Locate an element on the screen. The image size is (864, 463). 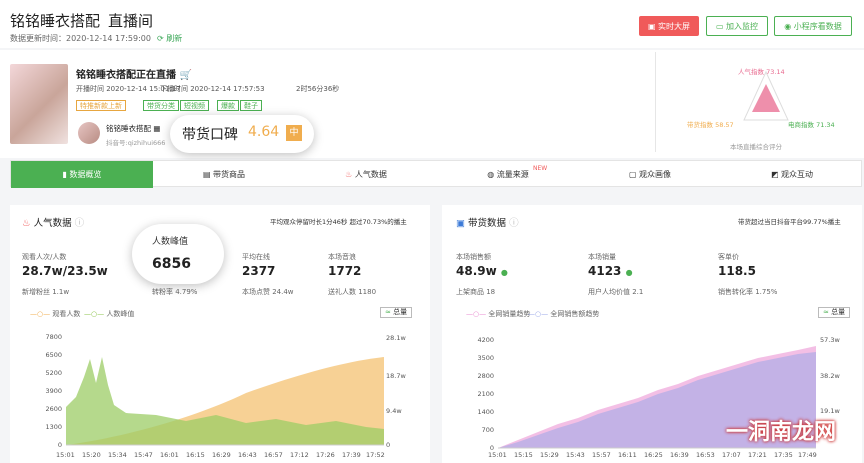
peak-badge: 人数峰值 6856 is located at coordinates (178, 254).